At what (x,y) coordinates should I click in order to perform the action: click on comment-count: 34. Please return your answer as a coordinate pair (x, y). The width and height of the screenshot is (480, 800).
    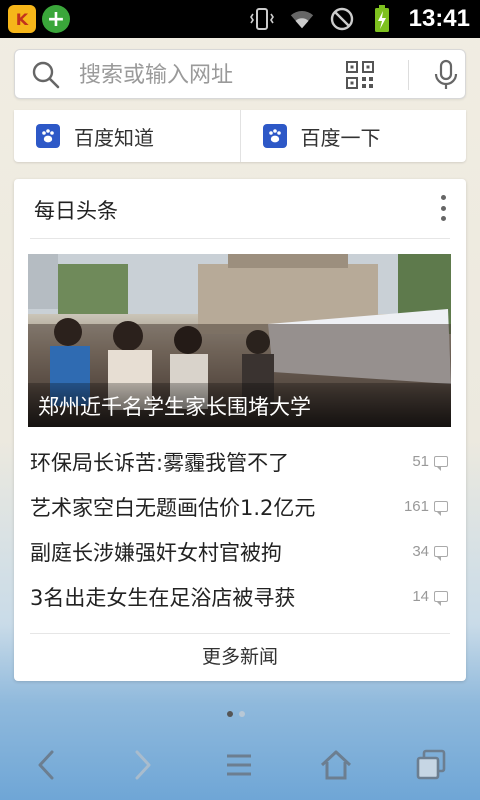
    Looking at the image, I should click on (430, 552).